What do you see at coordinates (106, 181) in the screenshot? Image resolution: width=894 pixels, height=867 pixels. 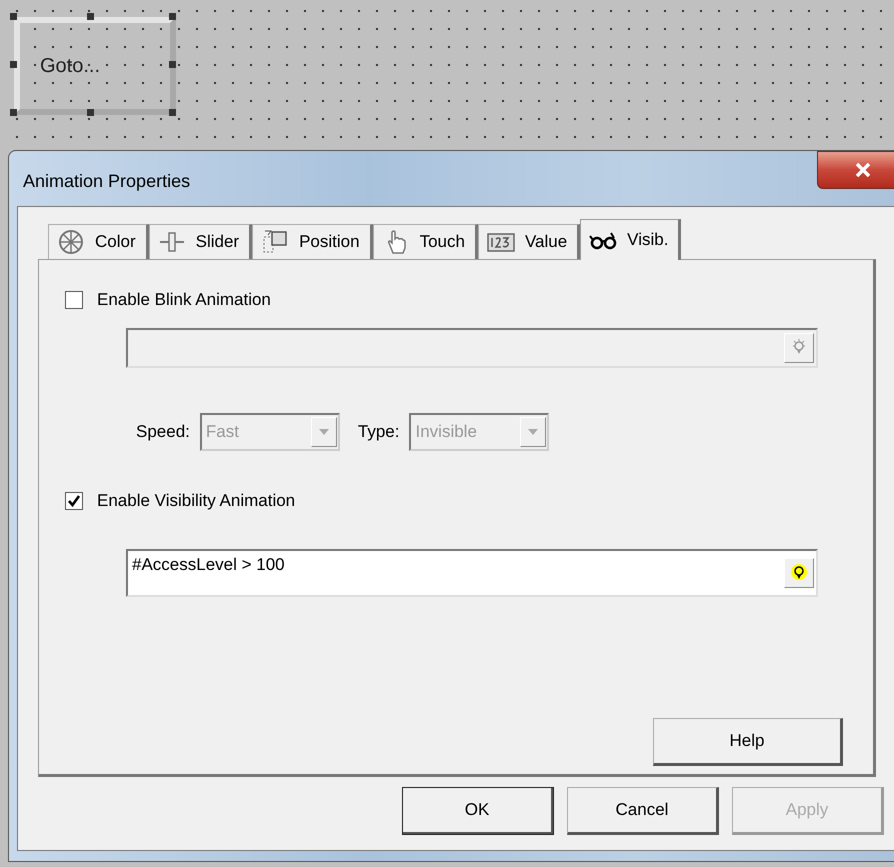 I see `window-title: Animation Properties` at bounding box center [106, 181].